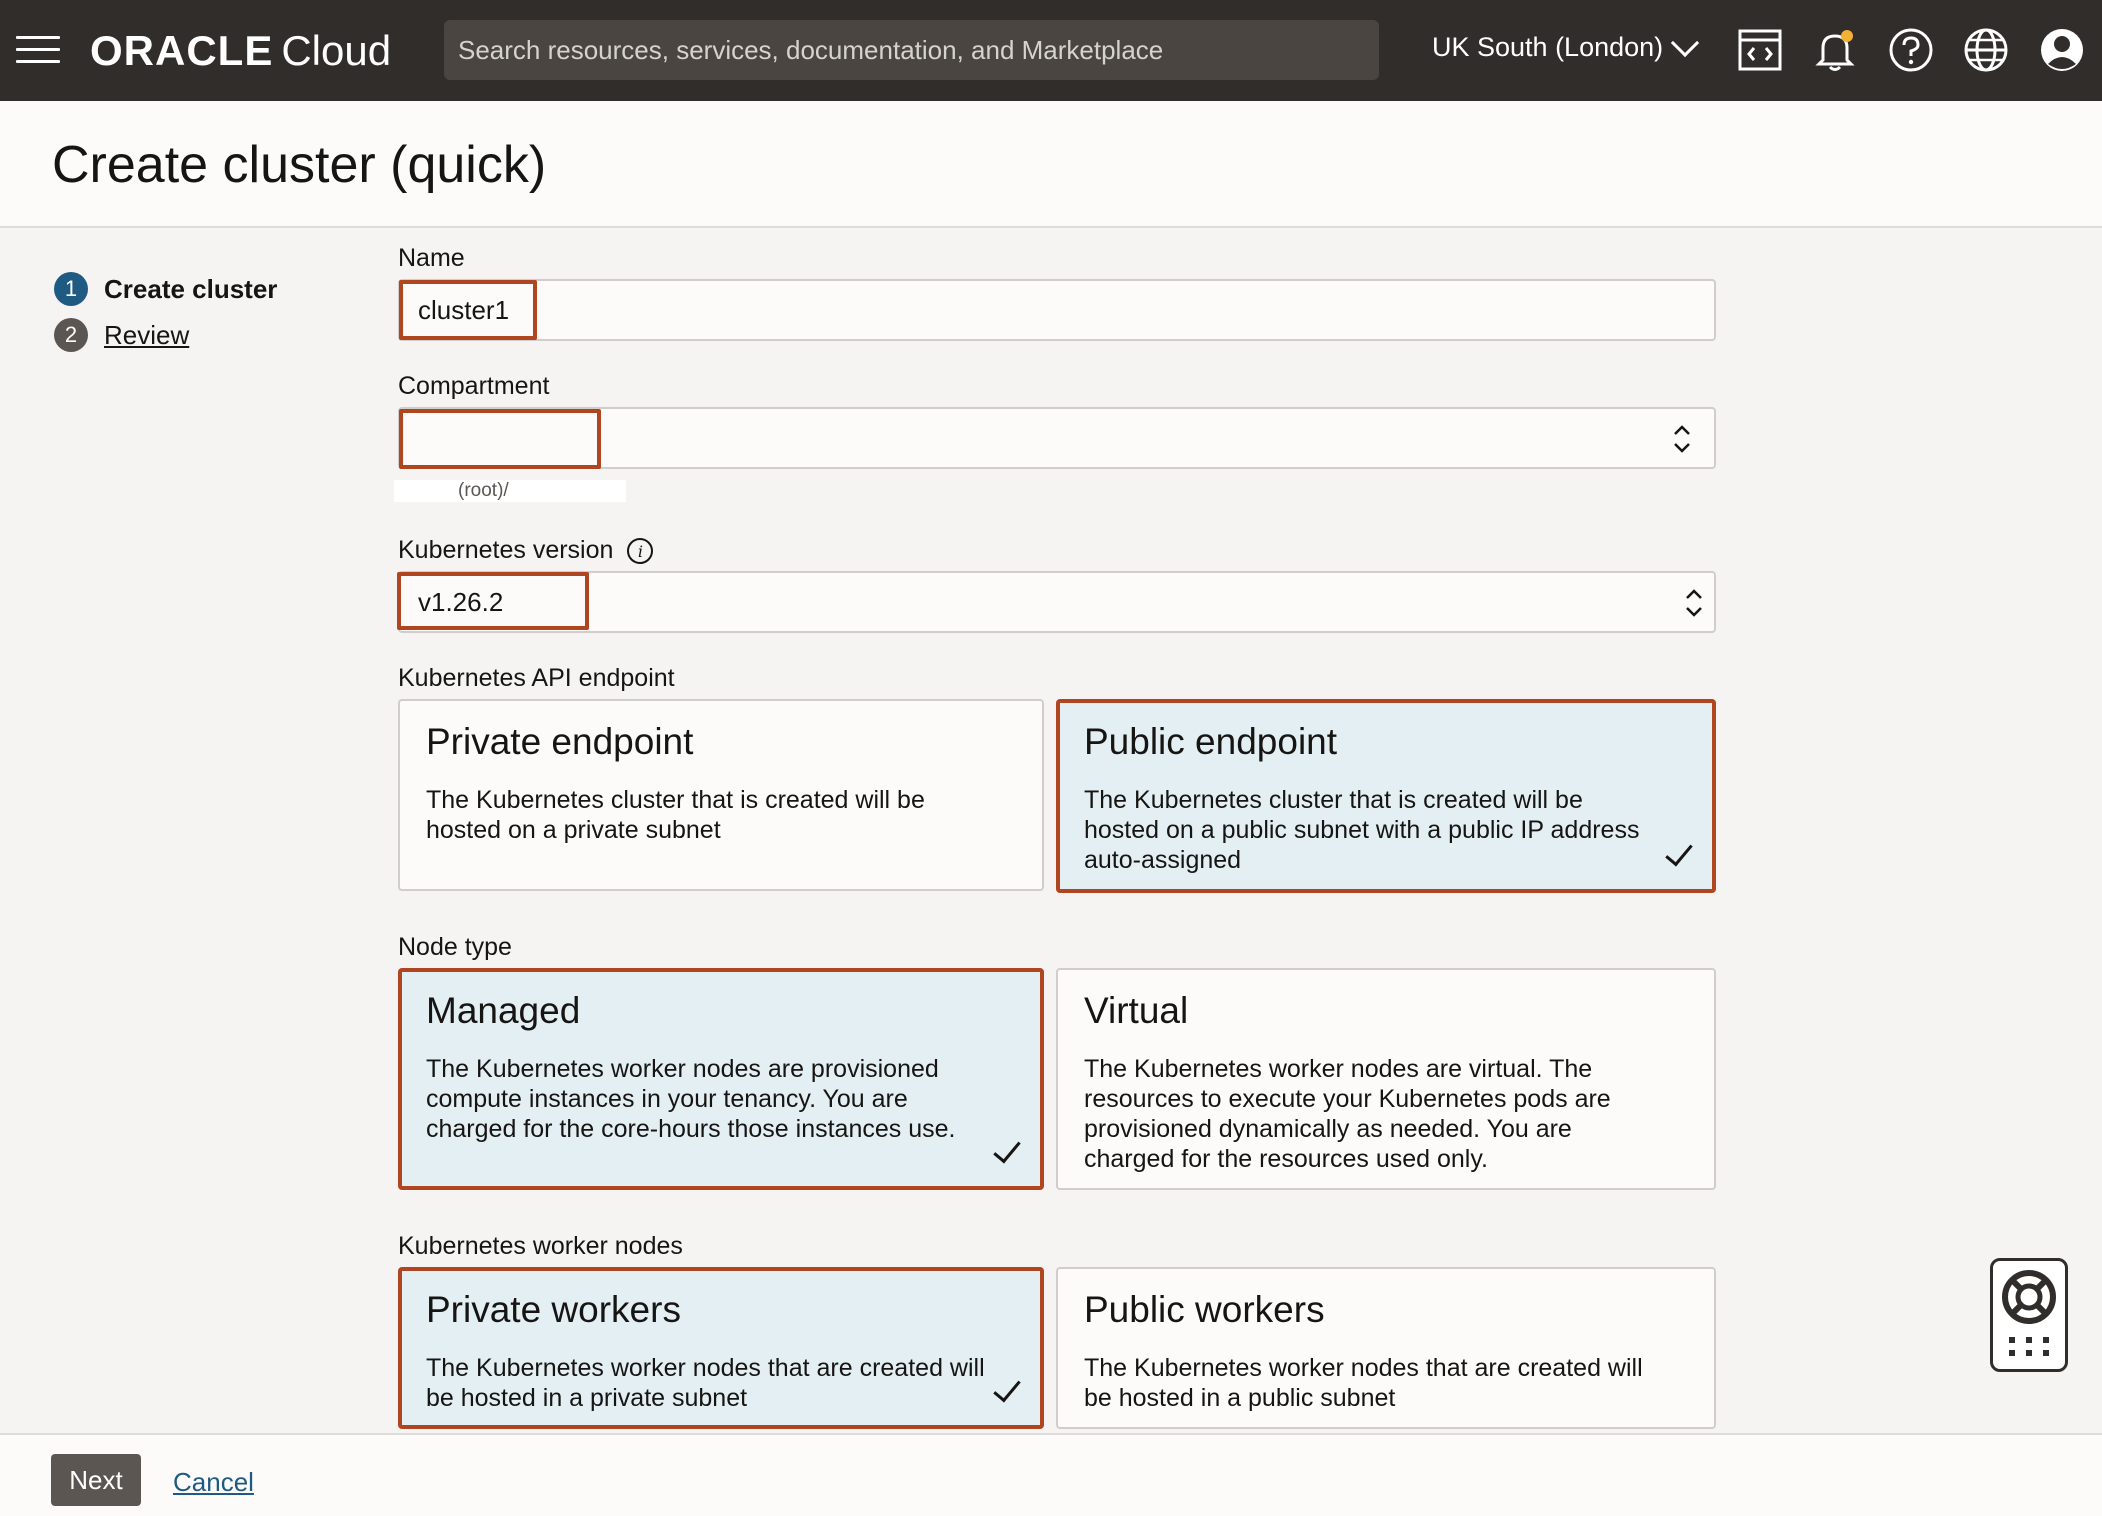 This screenshot has height=1516, width=2102. What do you see at coordinates (299, 165) in the screenshot?
I see `page-title: Create cluster (quick)` at bounding box center [299, 165].